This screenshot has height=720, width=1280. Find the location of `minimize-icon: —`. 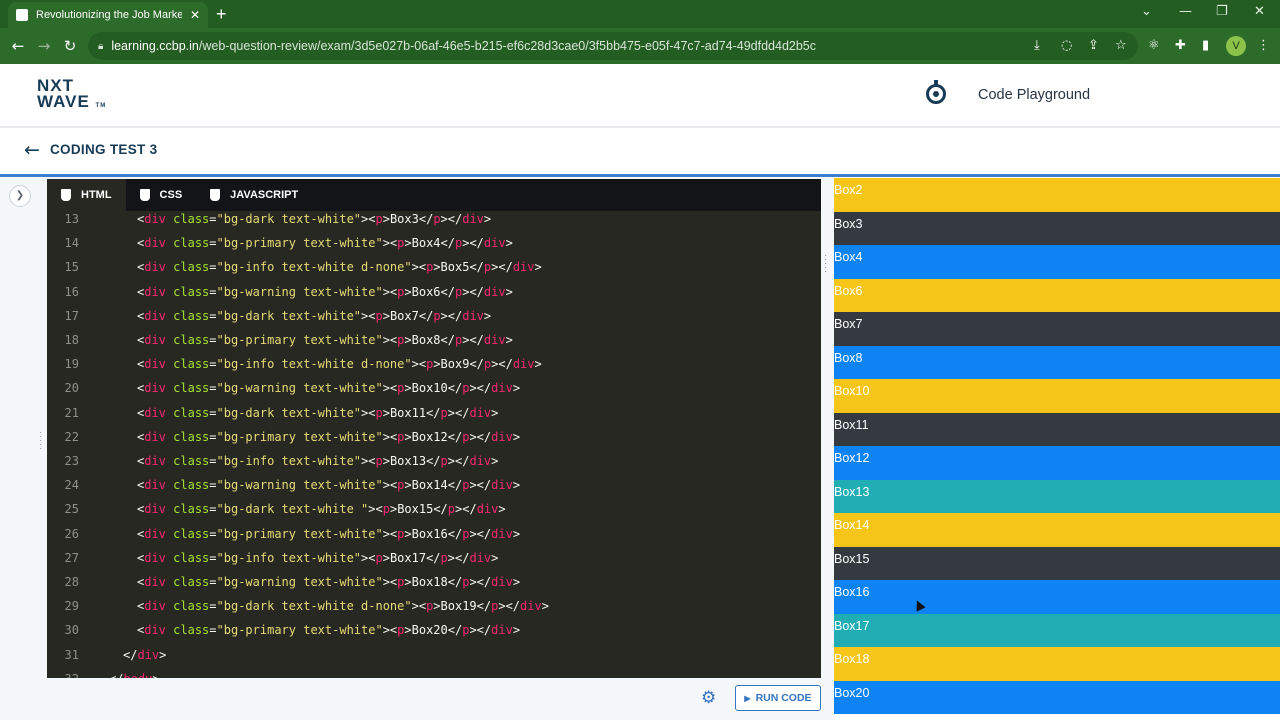

minimize-icon: — is located at coordinates (1185, 11).